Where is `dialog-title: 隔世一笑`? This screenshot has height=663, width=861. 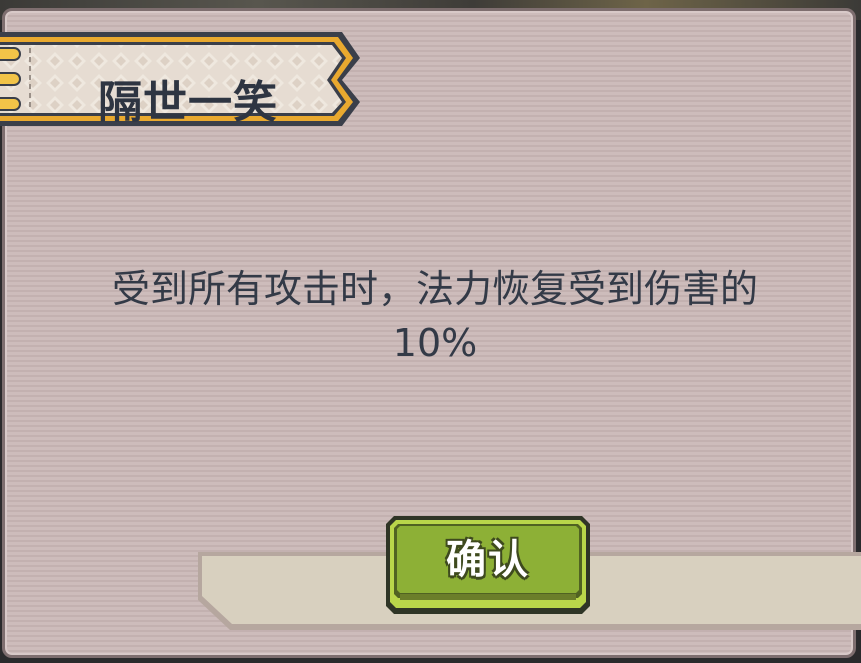 dialog-title: 隔世一笑 is located at coordinates (188, 102).